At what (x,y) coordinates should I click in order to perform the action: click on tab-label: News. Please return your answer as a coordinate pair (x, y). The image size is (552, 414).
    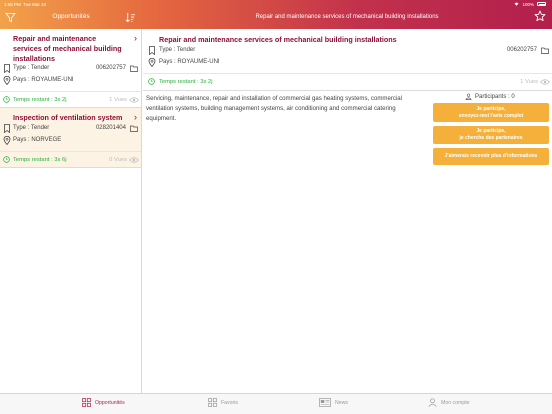
    Looking at the image, I should click on (341, 402).